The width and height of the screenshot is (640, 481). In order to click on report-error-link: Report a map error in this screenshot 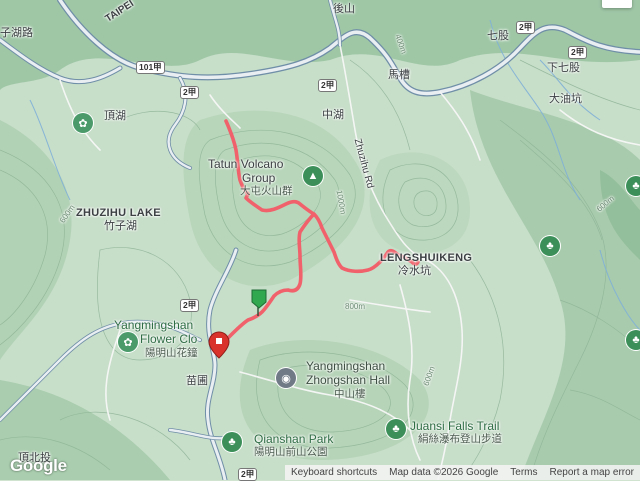, I will do `click(592, 472)`.